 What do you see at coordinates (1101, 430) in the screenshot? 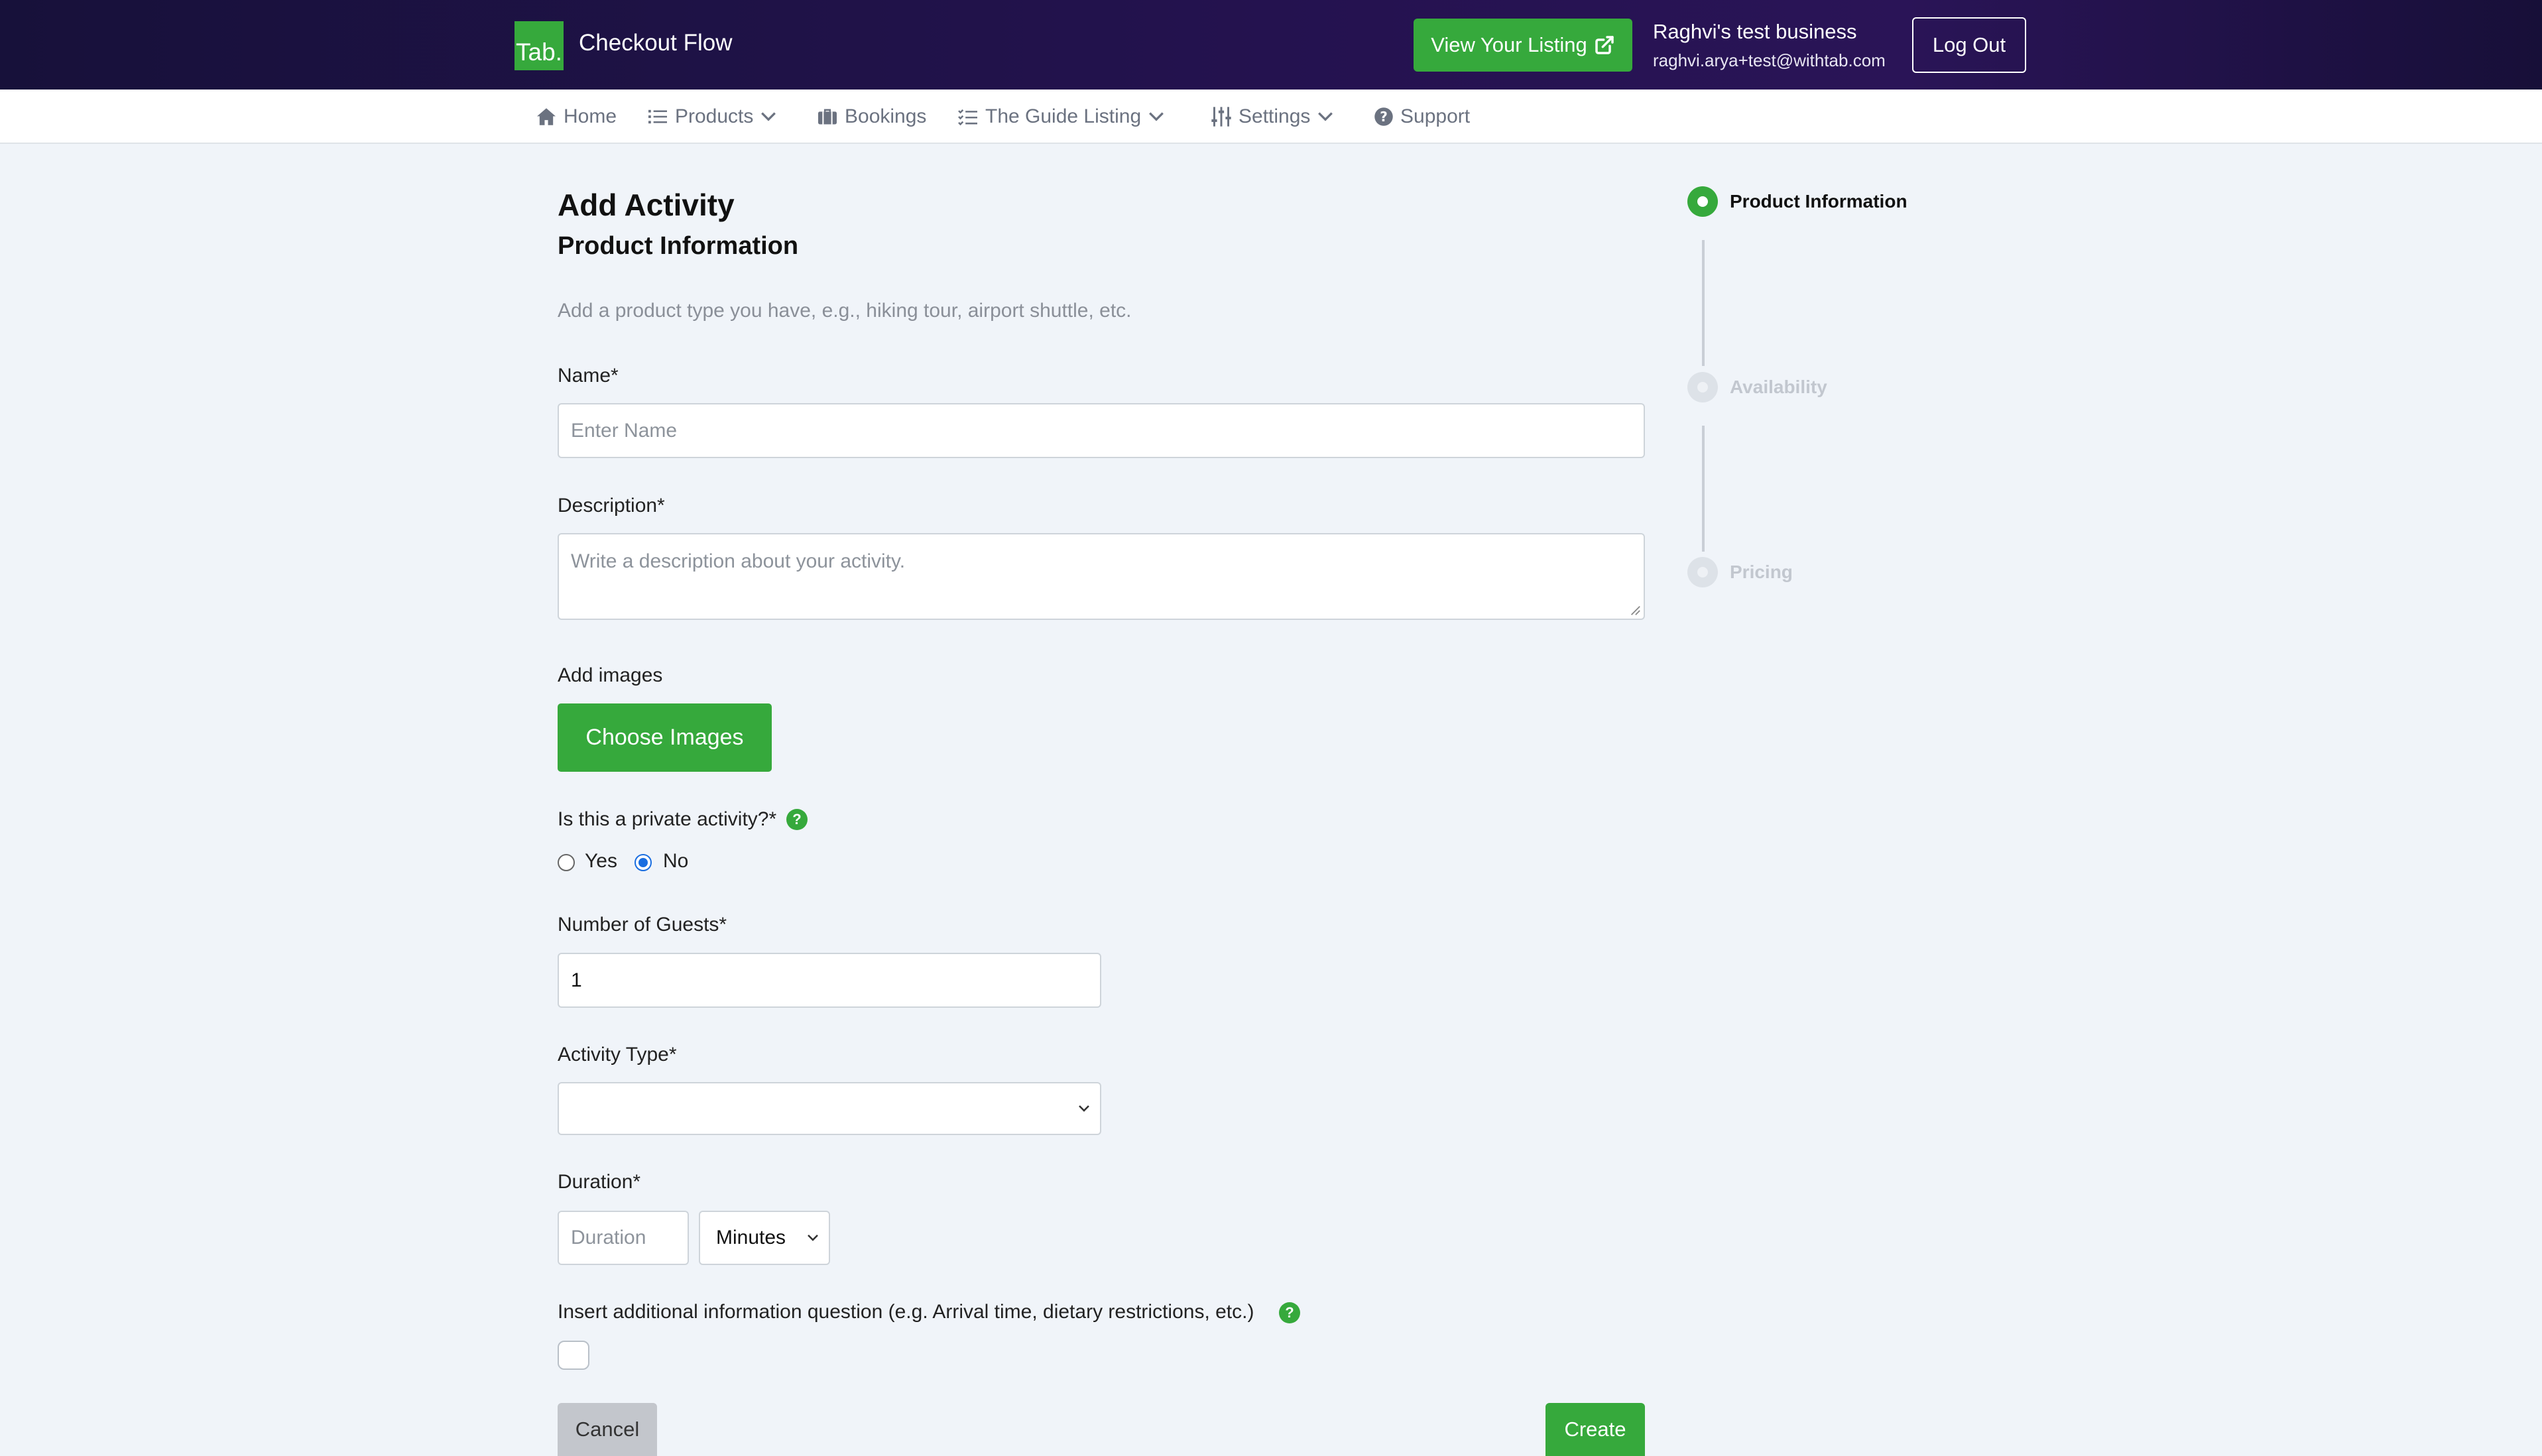
I see `name-input: Enter Name` at bounding box center [1101, 430].